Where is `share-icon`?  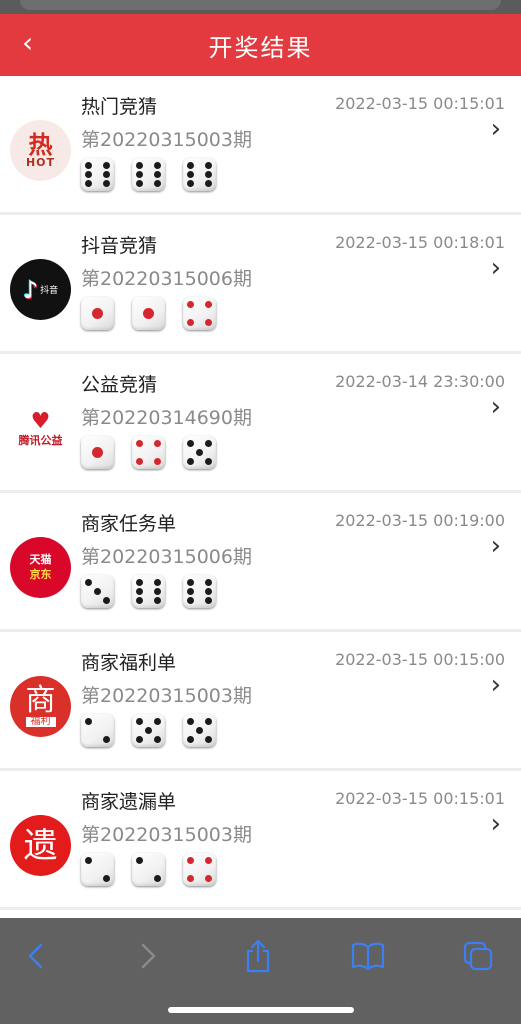
share-icon is located at coordinates (258, 956).